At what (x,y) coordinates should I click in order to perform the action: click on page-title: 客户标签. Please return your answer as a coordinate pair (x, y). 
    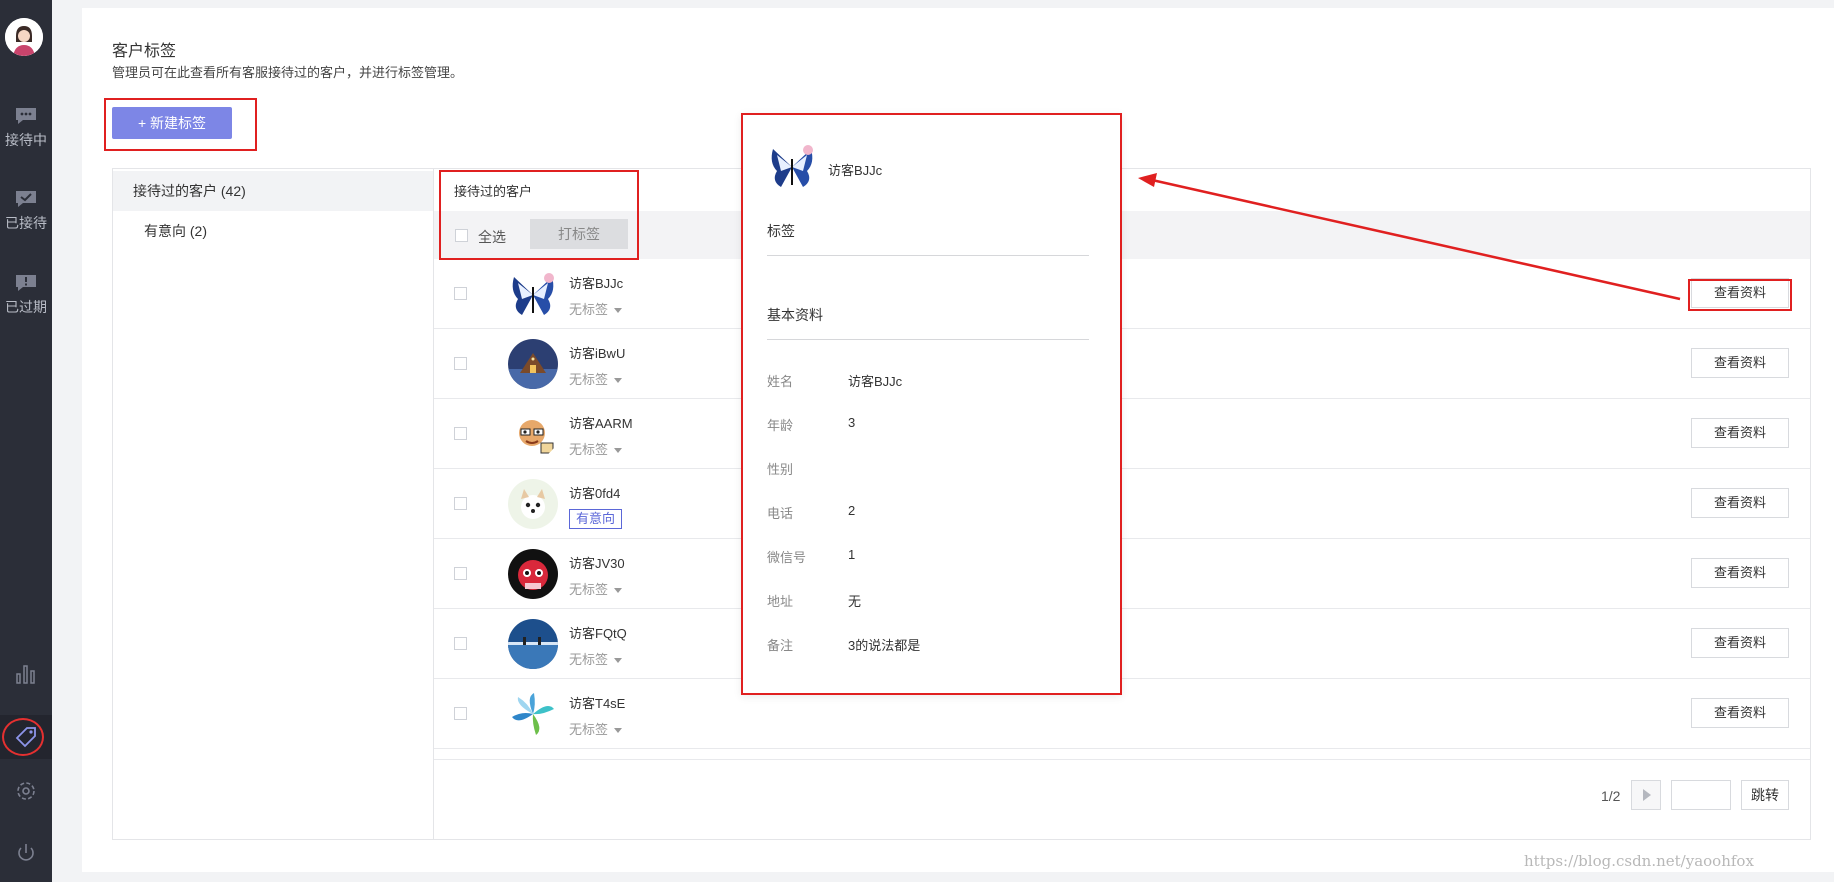
    Looking at the image, I should click on (144, 51).